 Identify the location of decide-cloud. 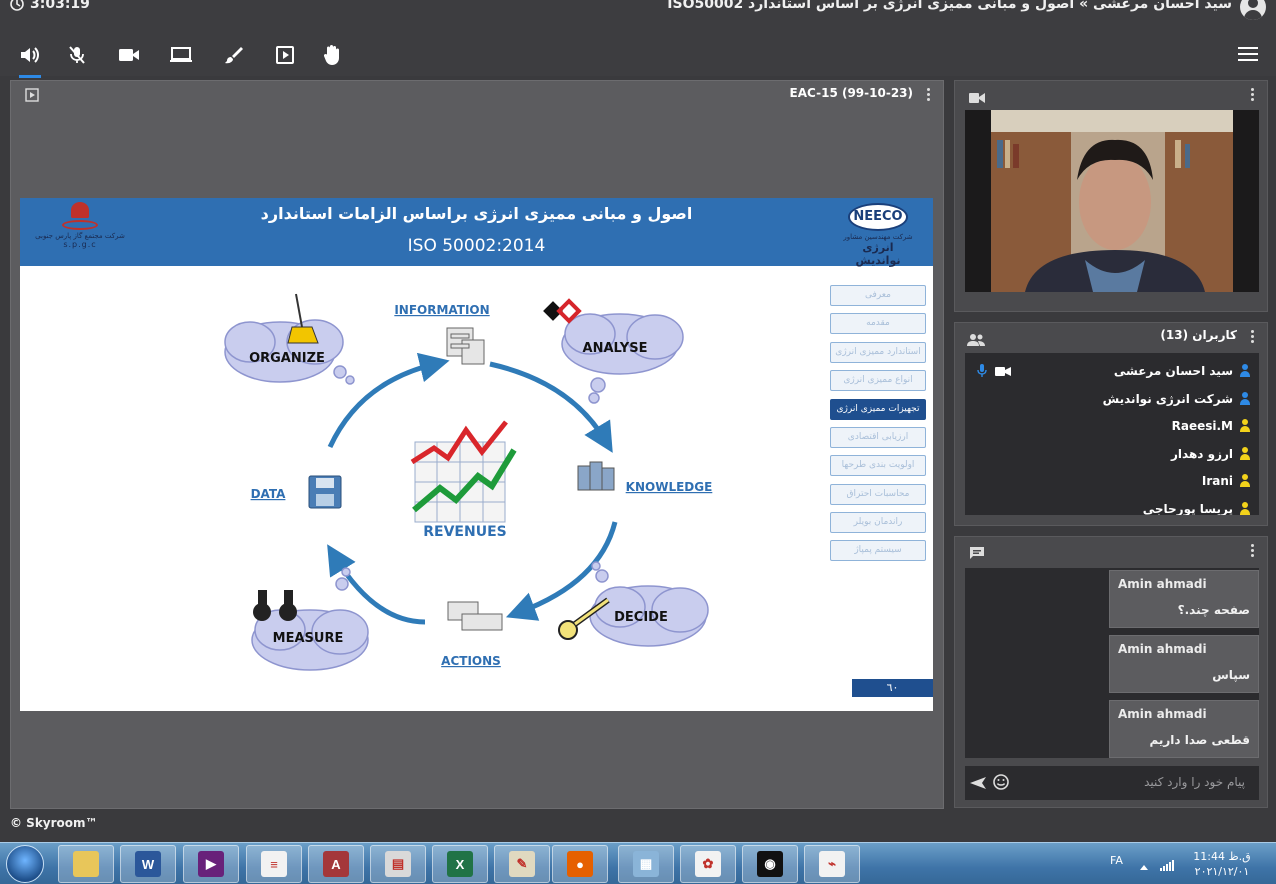
(649, 604).